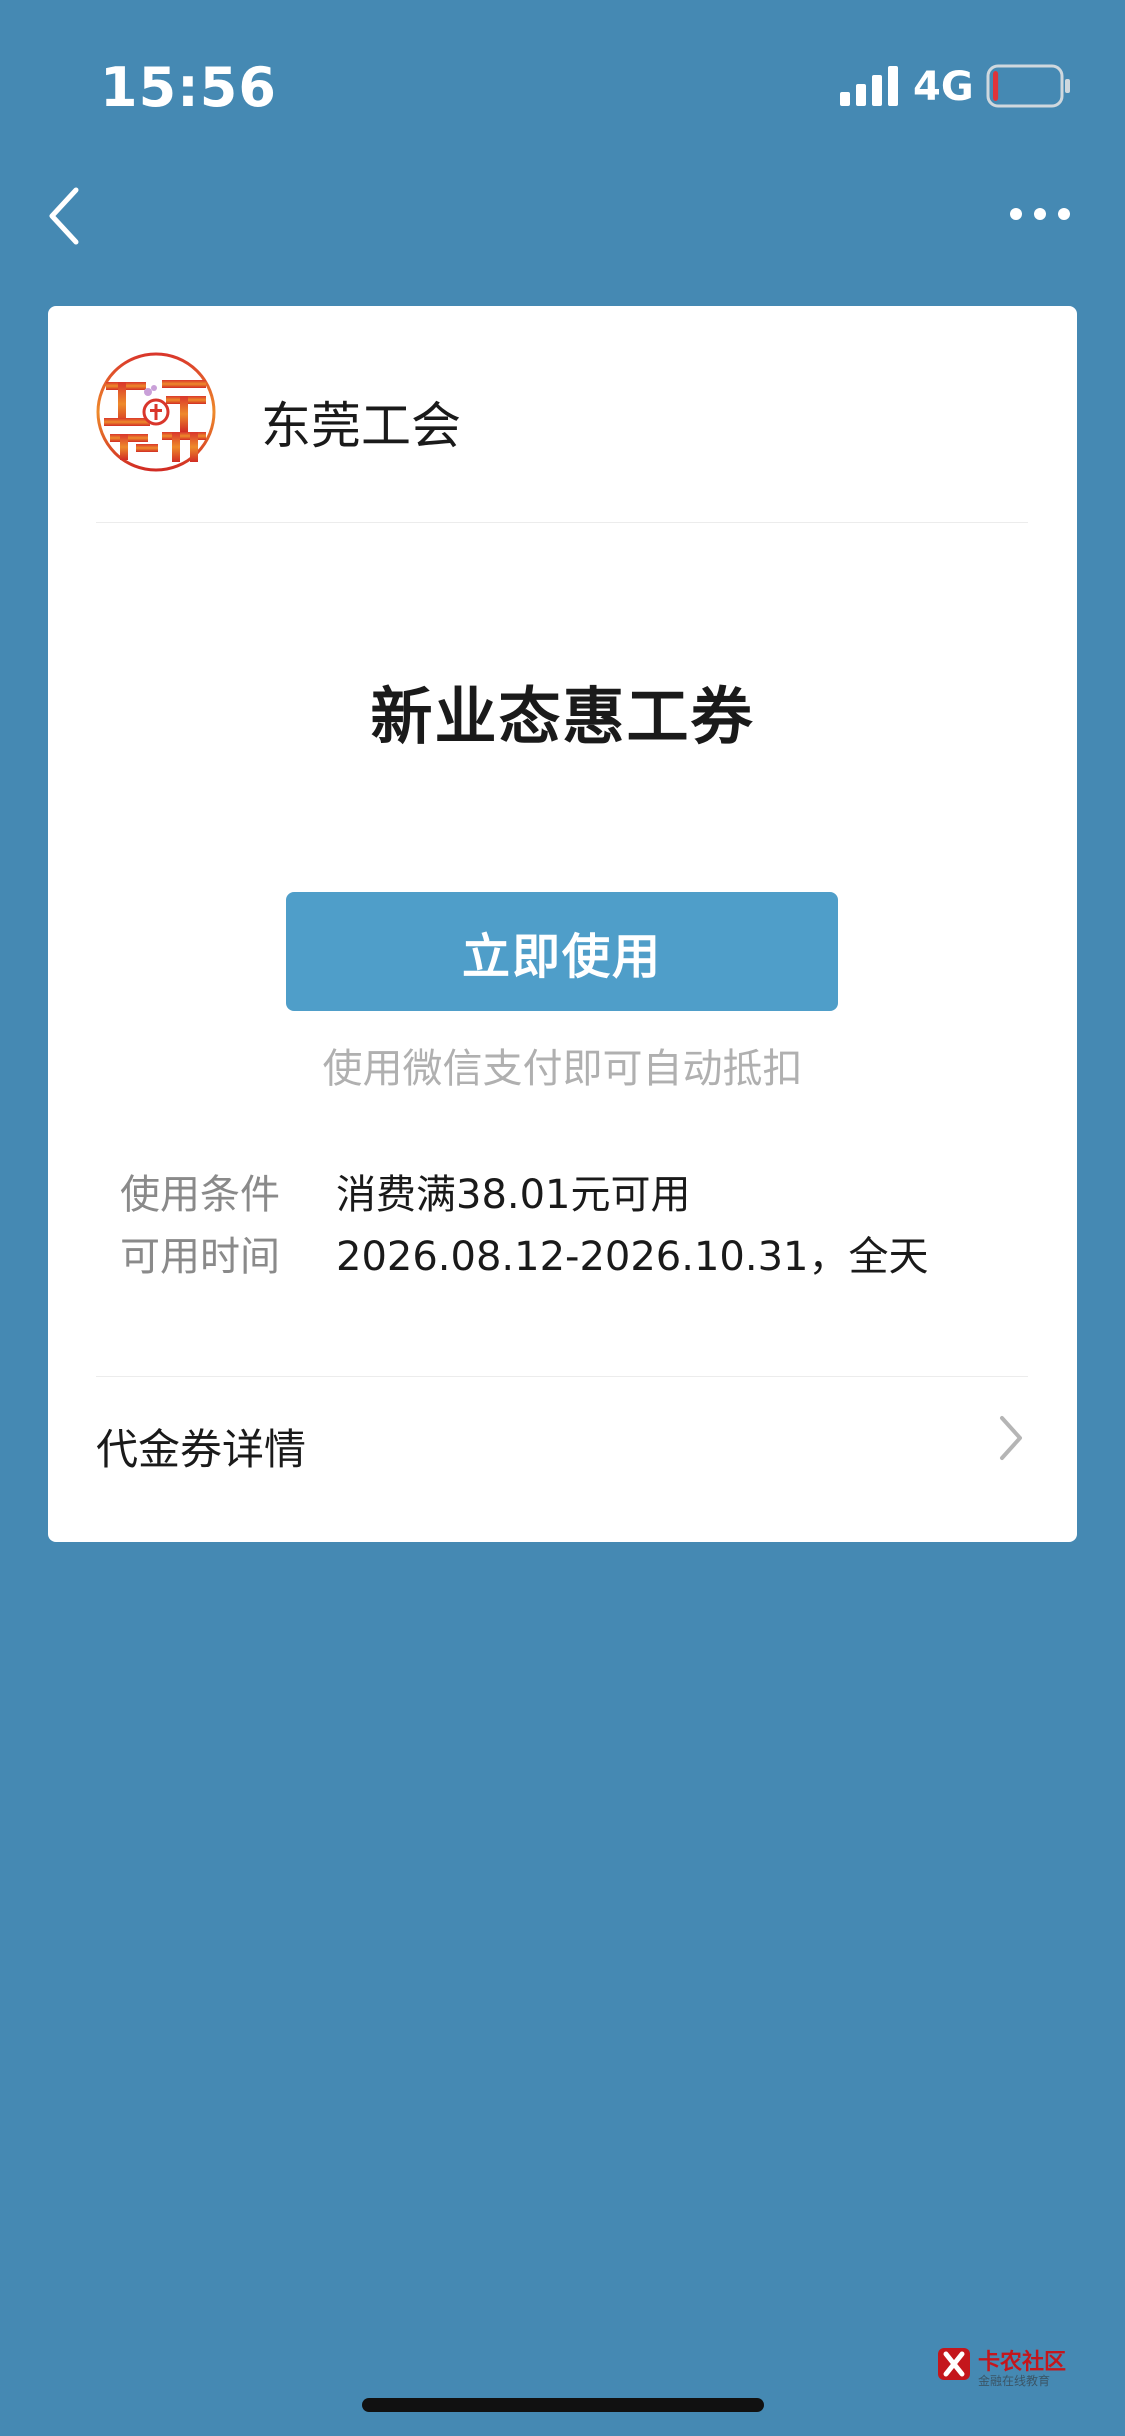 The width and height of the screenshot is (1125, 2436). What do you see at coordinates (562, 75) in the screenshot?
I see `status-bar: 15:56 4G` at bounding box center [562, 75].